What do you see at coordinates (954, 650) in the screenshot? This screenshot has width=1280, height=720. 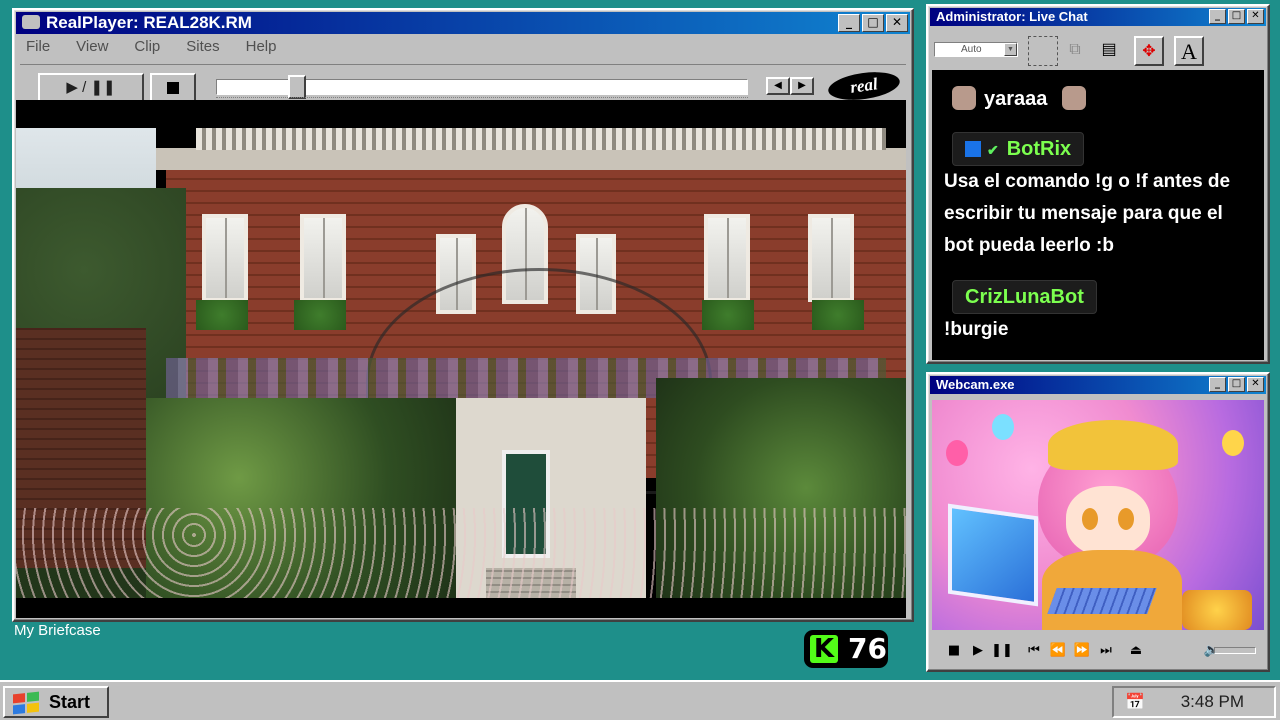 I see `stop-icon: ■` at bounding box center [954, 650].